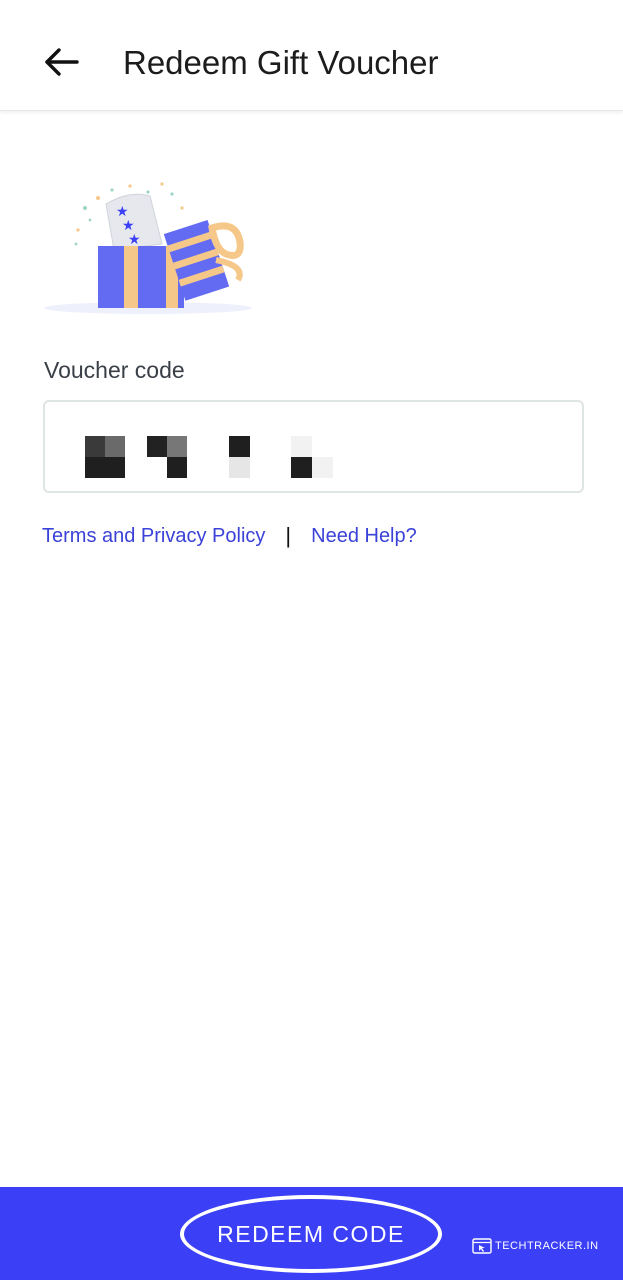 The width and height of the screenshot is (623, 1280). What do you see at coordinates (114, 370) in the screenshot?
I see `voucher-code-label: Voucher code` at bounding box center [114, 370].